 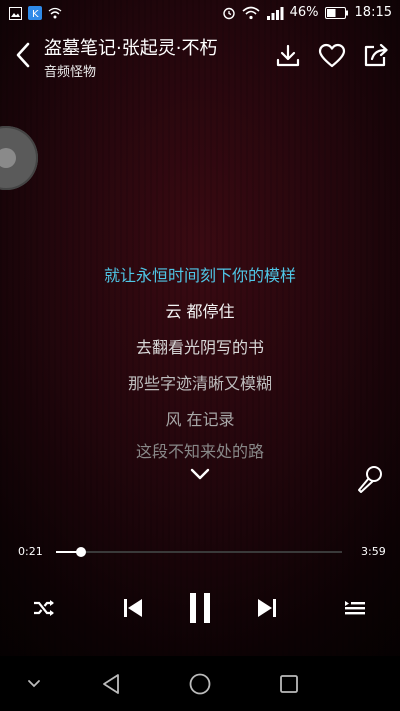 I want to click on nav-back-button, so click(x=111, y=684).